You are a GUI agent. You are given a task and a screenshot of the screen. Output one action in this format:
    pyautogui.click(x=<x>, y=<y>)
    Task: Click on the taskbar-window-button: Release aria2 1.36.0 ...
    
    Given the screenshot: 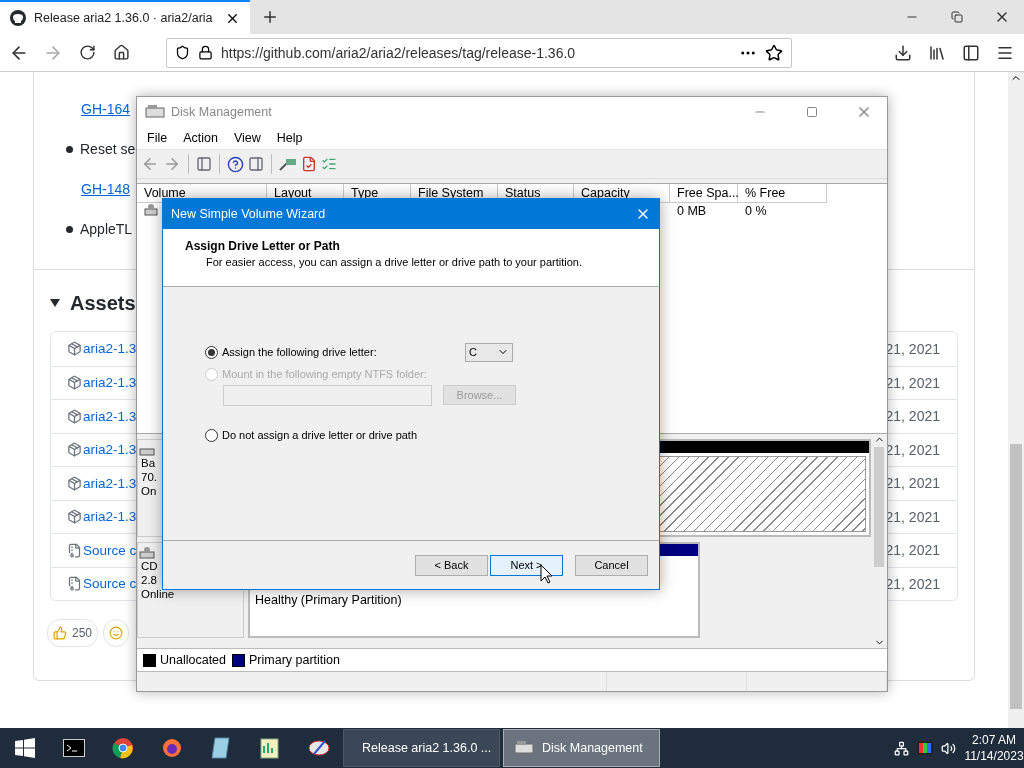 What is the action you would take?
    pyautogui.click(x=421, y=748)
    